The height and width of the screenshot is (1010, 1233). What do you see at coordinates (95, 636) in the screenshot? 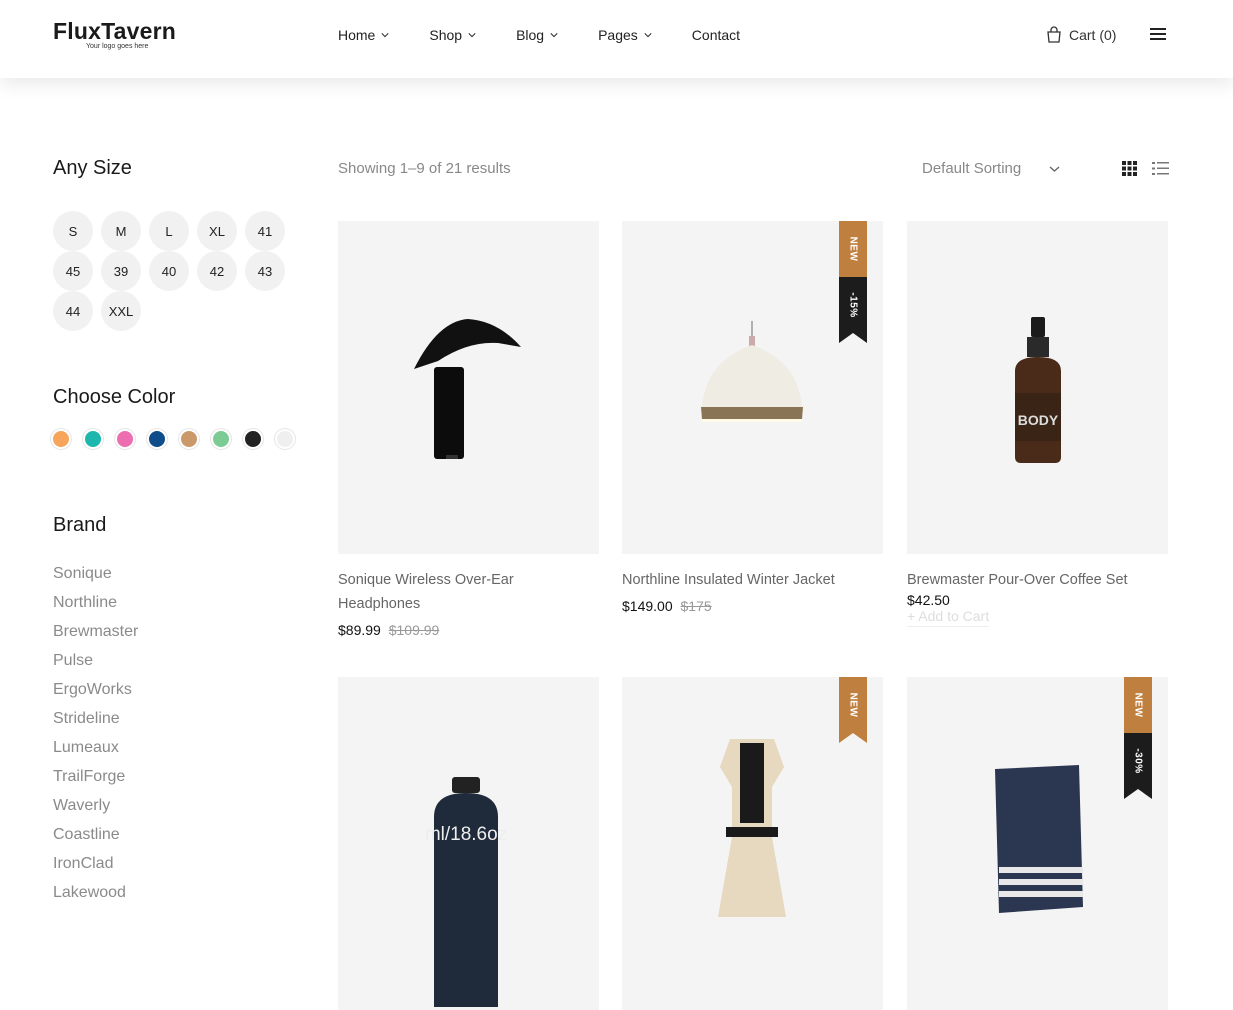
I see `brand-item: Brewmaster` at bounding box center [95, 636].